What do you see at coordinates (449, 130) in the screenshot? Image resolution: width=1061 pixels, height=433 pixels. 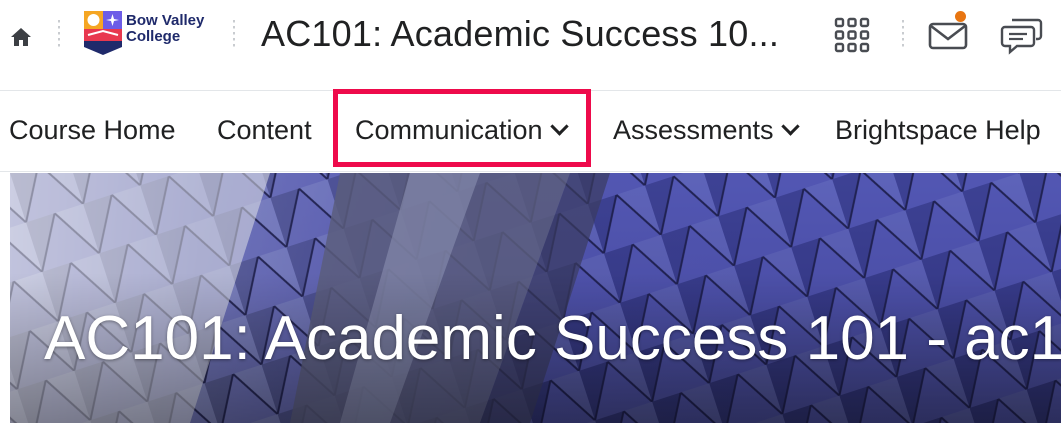 I see `nav-item-label: Communication` at bounding box center [449, 130].